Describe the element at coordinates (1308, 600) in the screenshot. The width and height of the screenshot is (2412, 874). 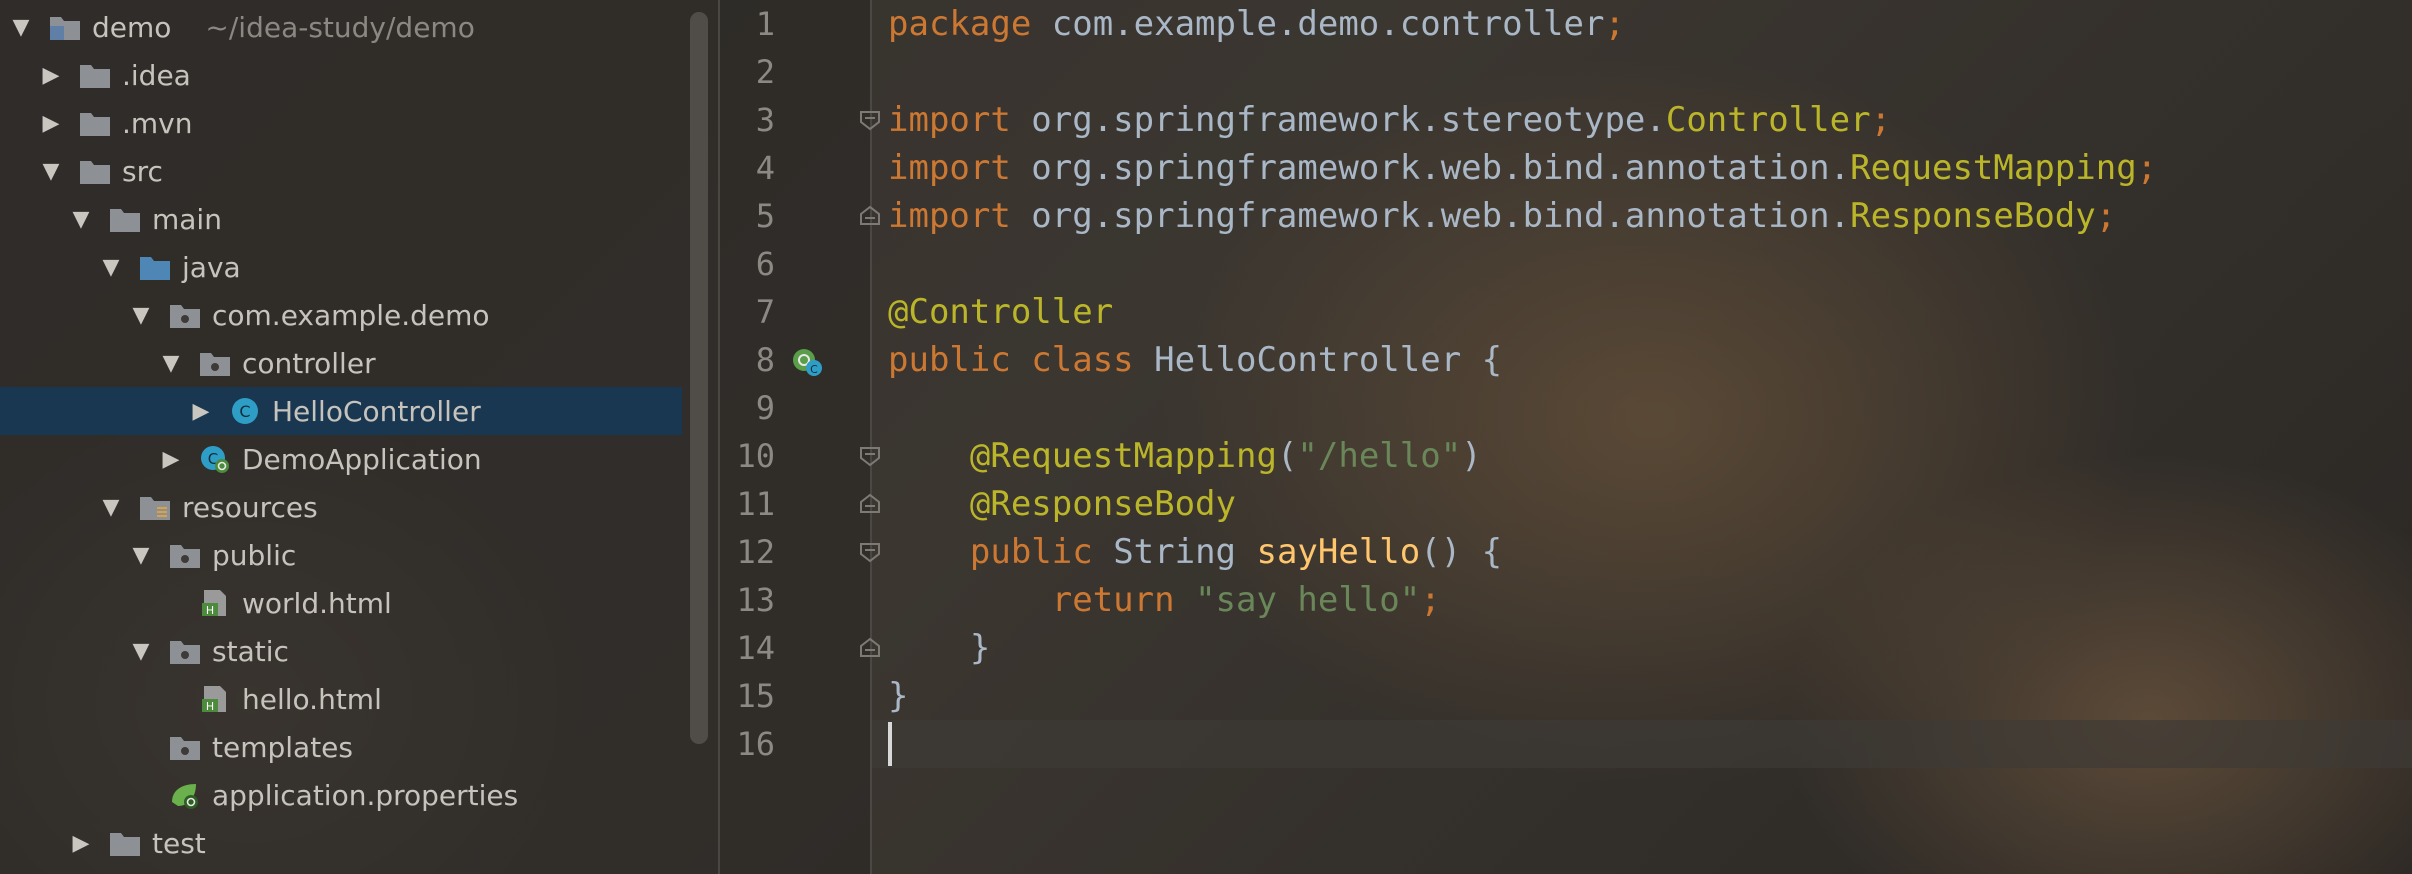
I see `code-token: "say hello"` at that location.